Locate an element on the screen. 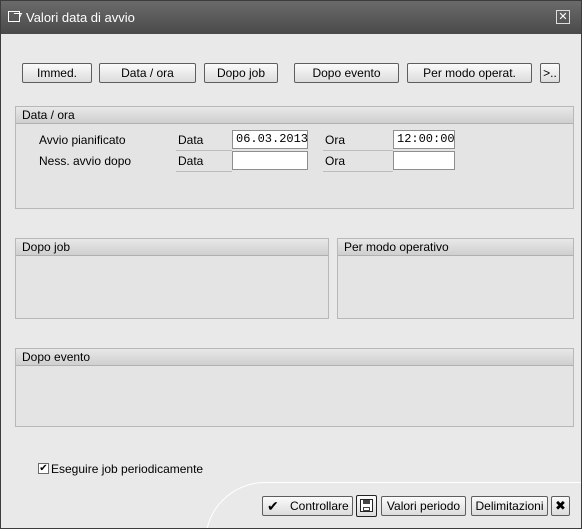 This screenshot has height=529, width=582. operation-mode-group-title: Per modo operativo is located at coordinates (455, 247).